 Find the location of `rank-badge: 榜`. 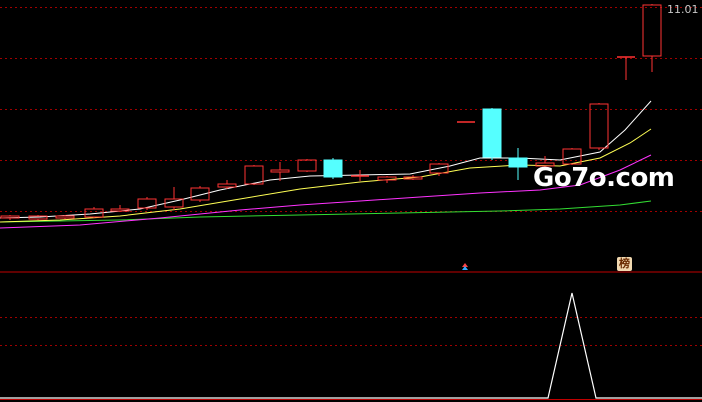

rank-badge: 榜 is located at coordinates (624, 264).